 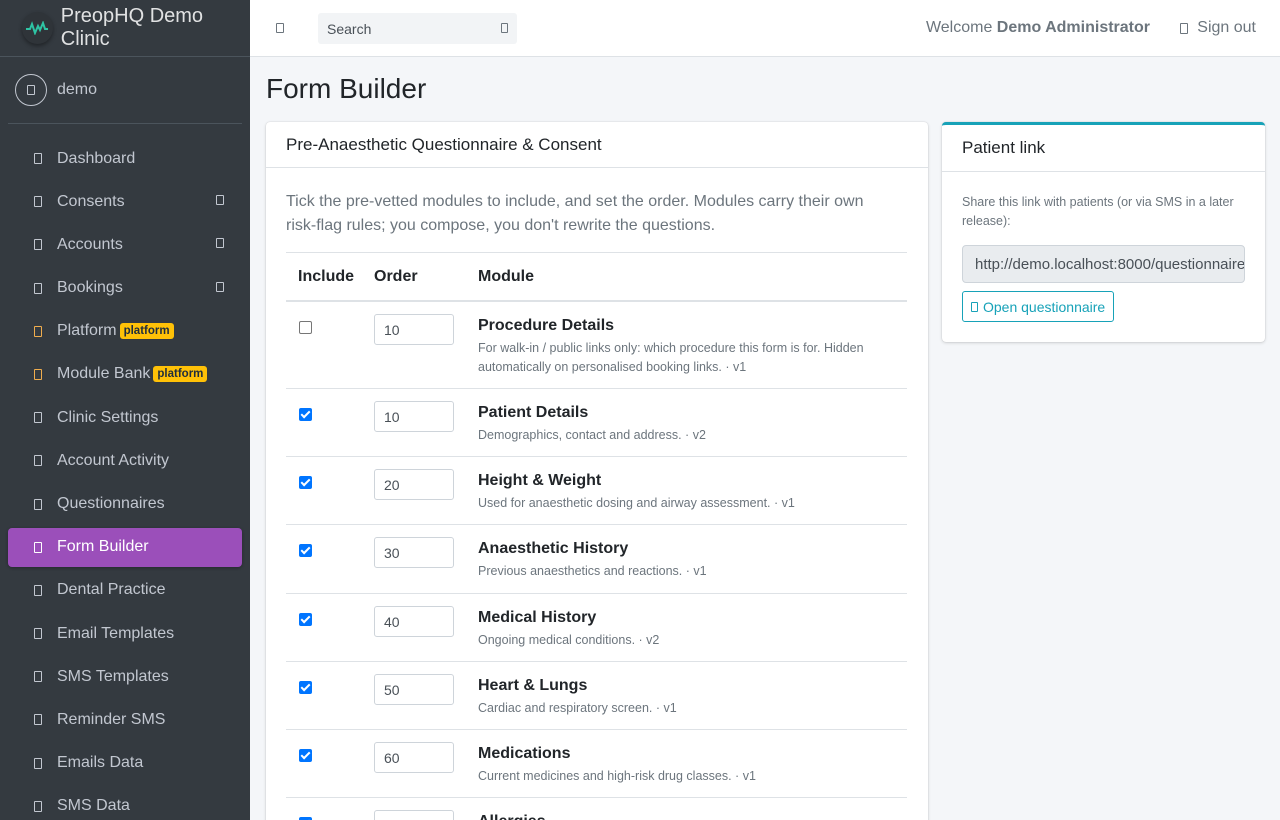 I want to click on order-input: 30, so click(x=414, y=552).